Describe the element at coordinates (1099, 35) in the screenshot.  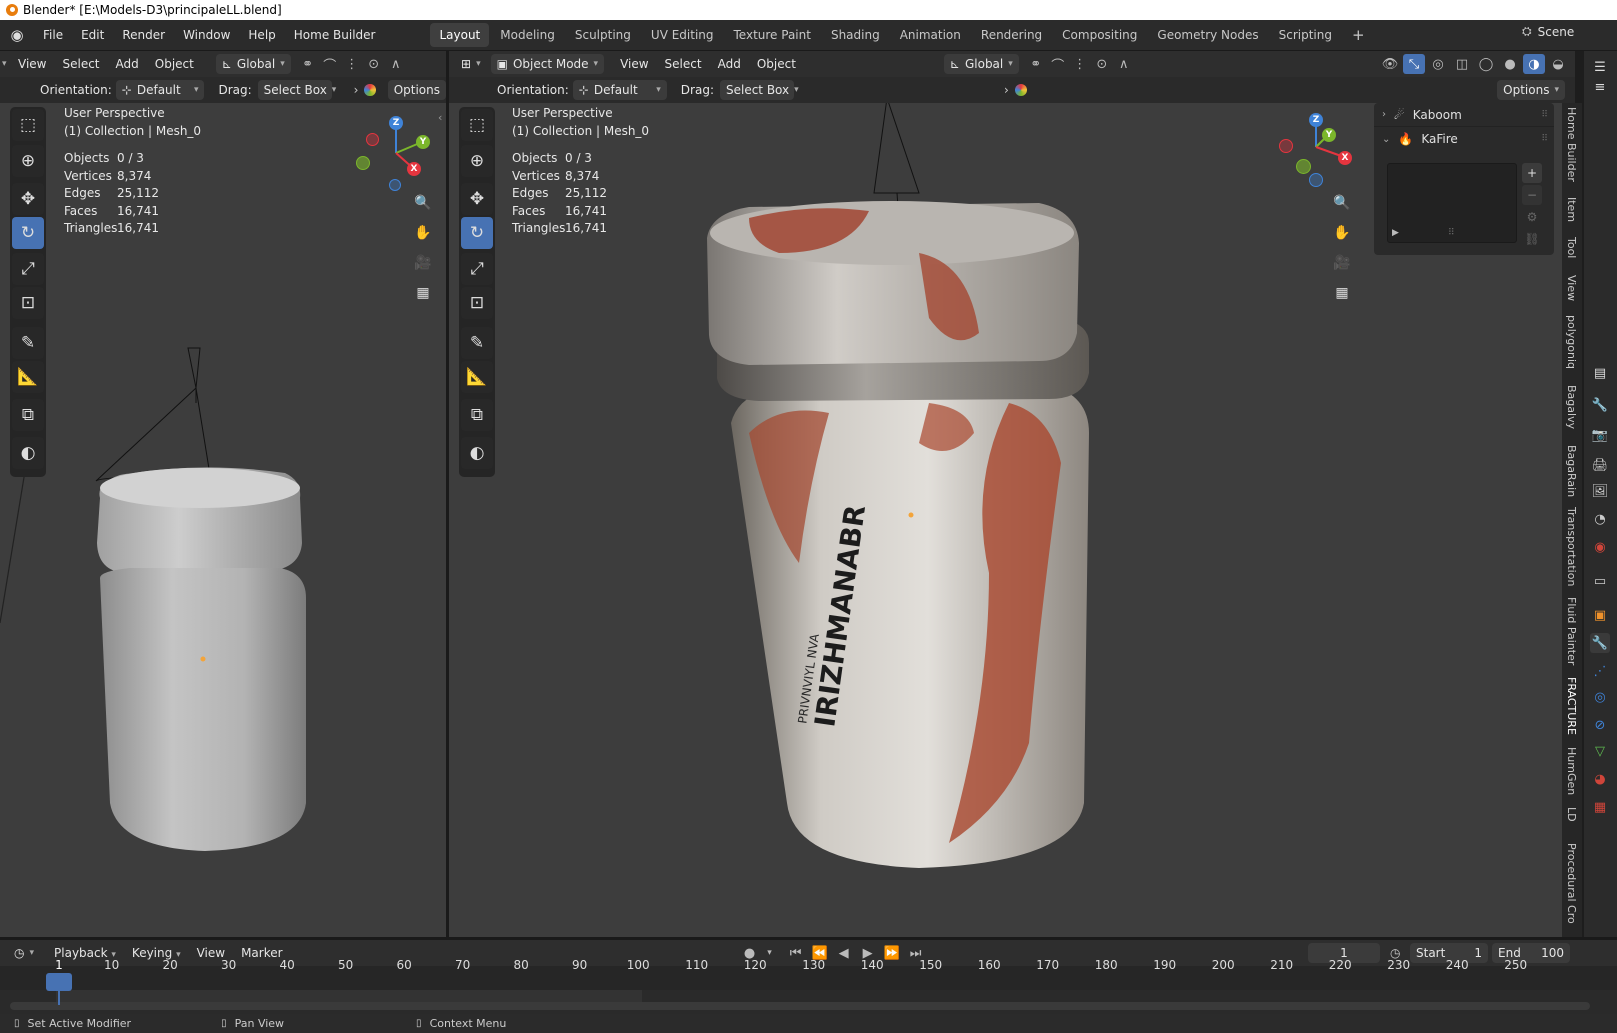
I see `tab-compositing: Compositing` at that location.